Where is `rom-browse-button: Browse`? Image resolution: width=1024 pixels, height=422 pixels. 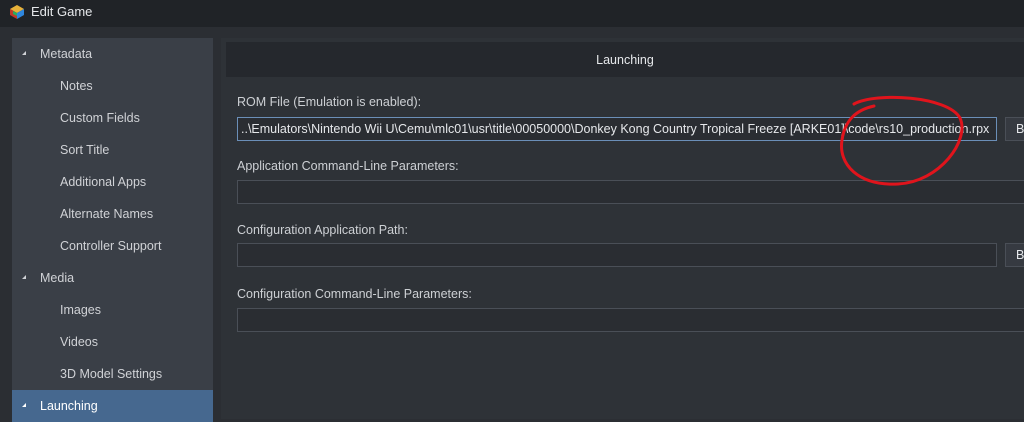 rom-browse-button: Browse is located at coordinates (1014, 129).